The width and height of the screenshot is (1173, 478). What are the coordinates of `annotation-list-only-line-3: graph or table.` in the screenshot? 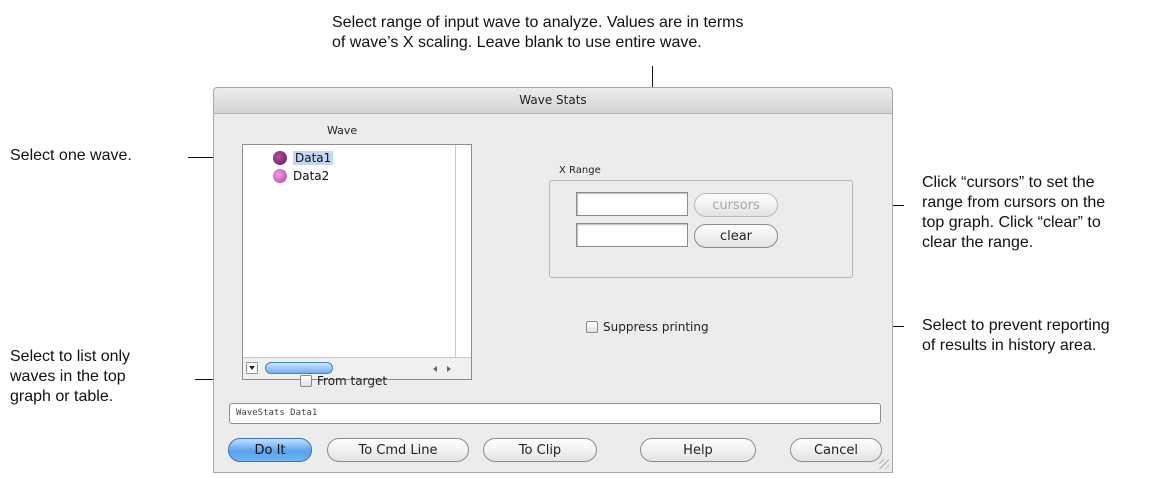 It's located at (62, 396).